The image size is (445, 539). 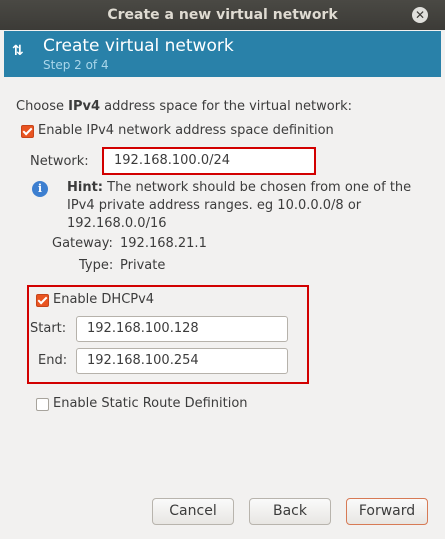 What do you see at coordinates (193, 511) in the screenshot?
I see `cancel-button: Cancel` at bounding box center [193, 511].